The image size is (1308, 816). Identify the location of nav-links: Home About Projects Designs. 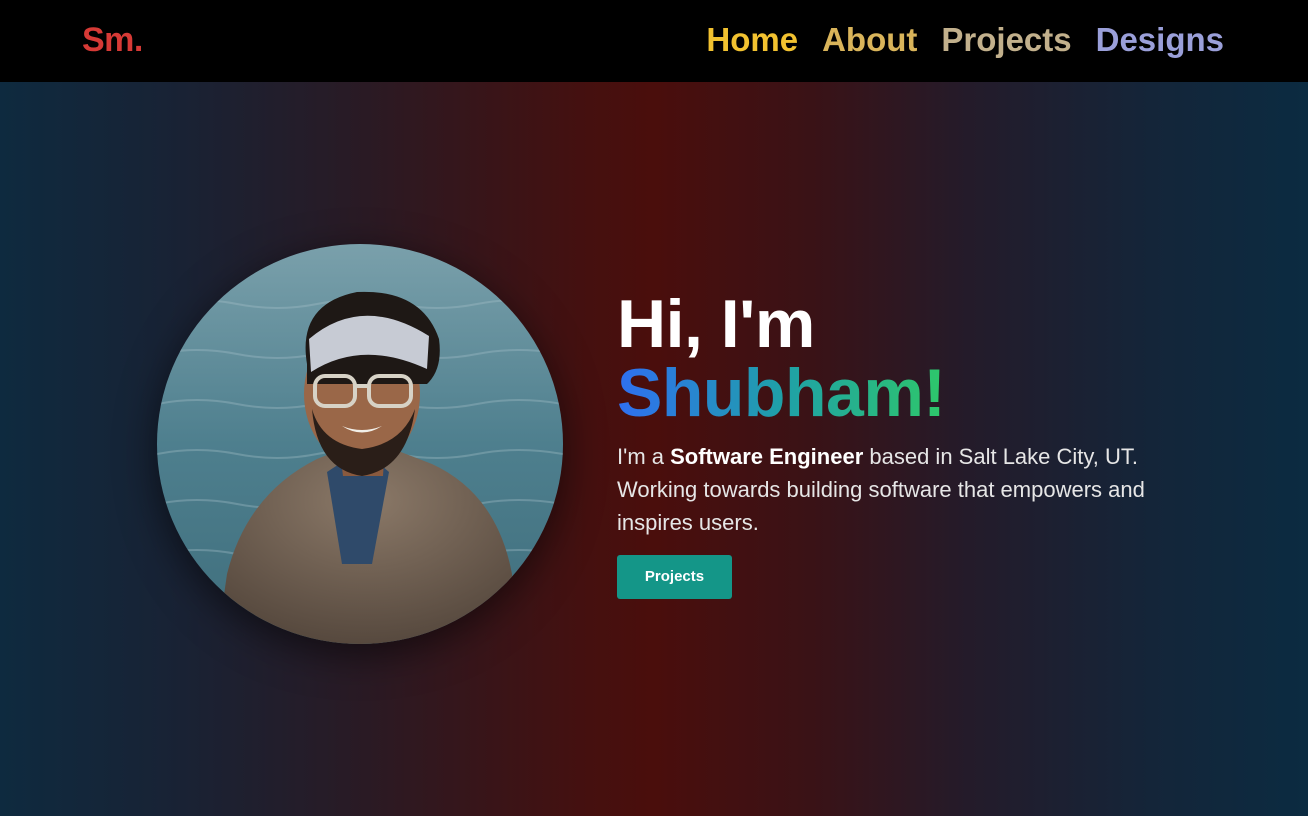
(965, 40).